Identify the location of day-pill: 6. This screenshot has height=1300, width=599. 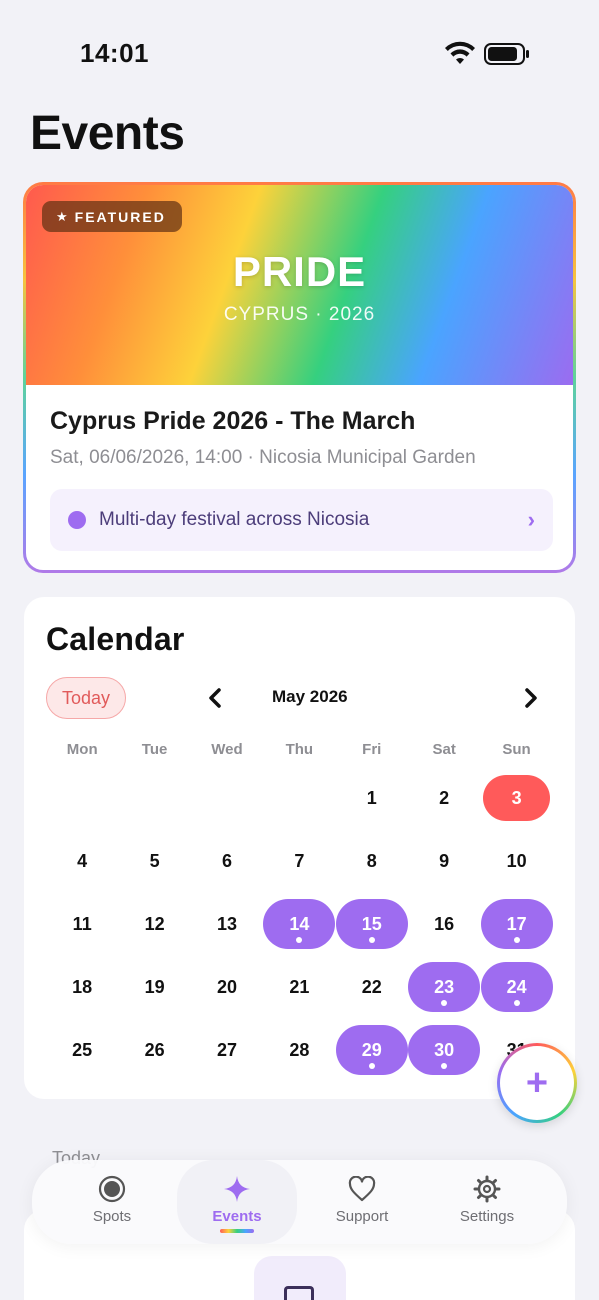
(227, 861).